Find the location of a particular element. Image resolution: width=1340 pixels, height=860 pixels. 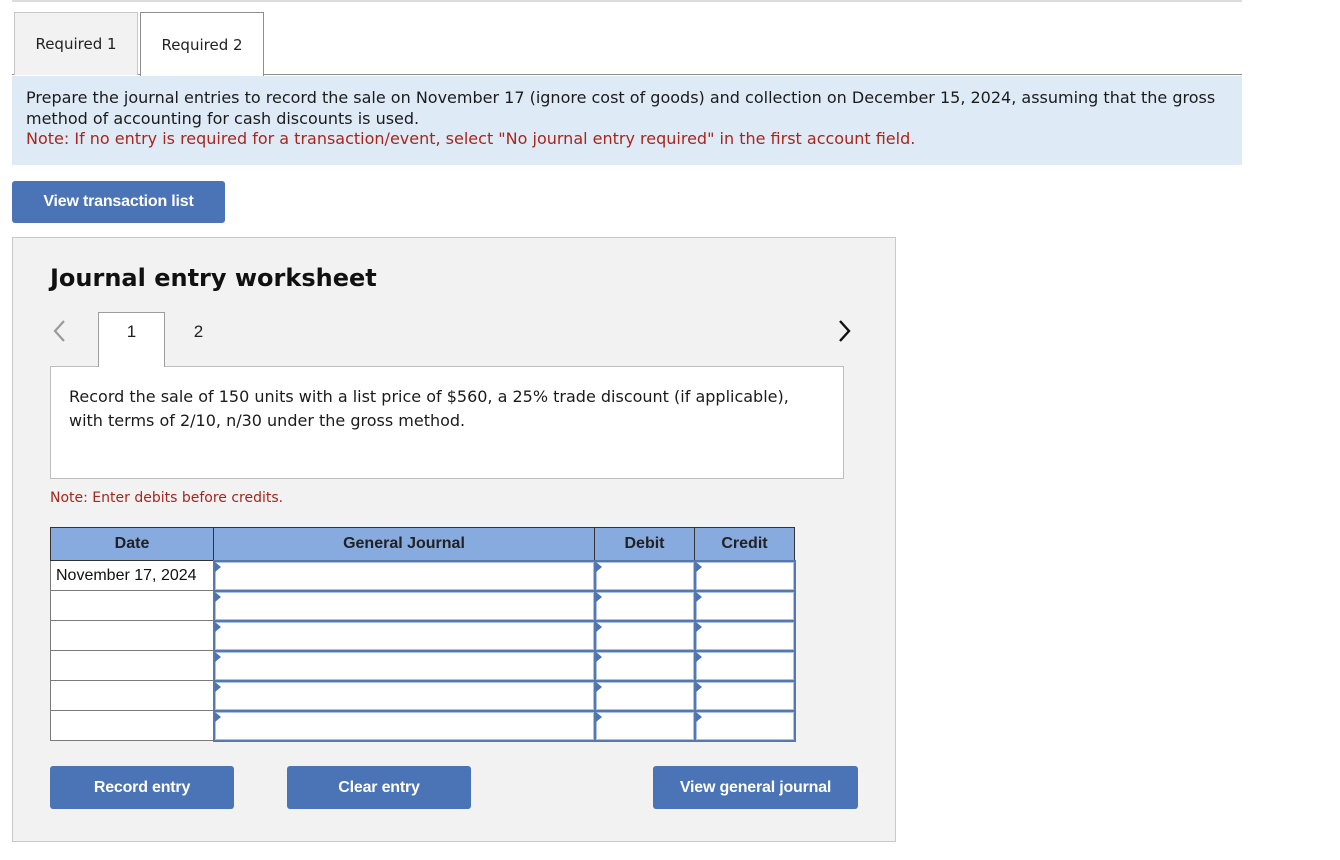

entry-tab-1: 1 is located at coordinates (131, 339).